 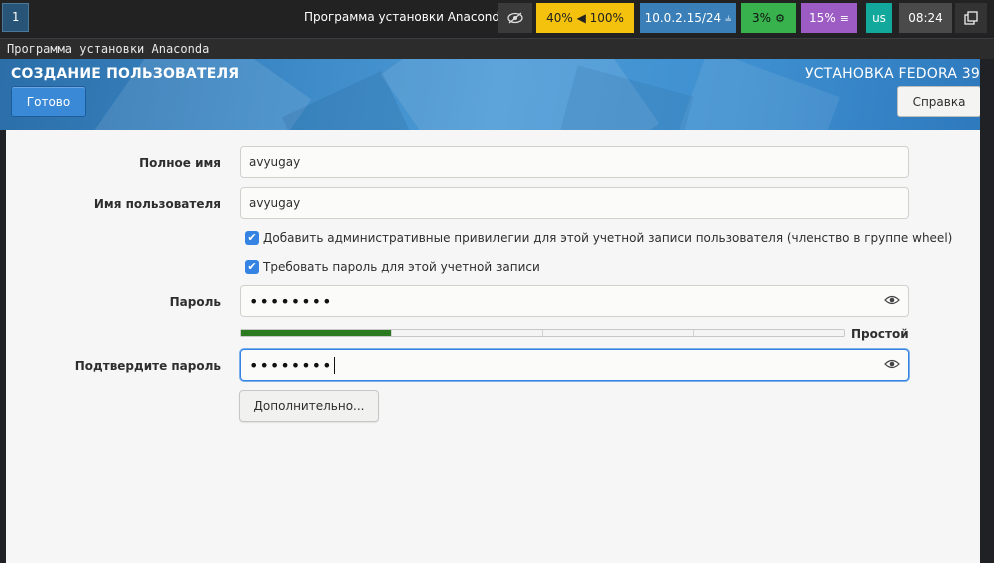 What do you see at coordinates (987, 311) in the screenshot?
I see `window-border` at bounding box center [987, 311].